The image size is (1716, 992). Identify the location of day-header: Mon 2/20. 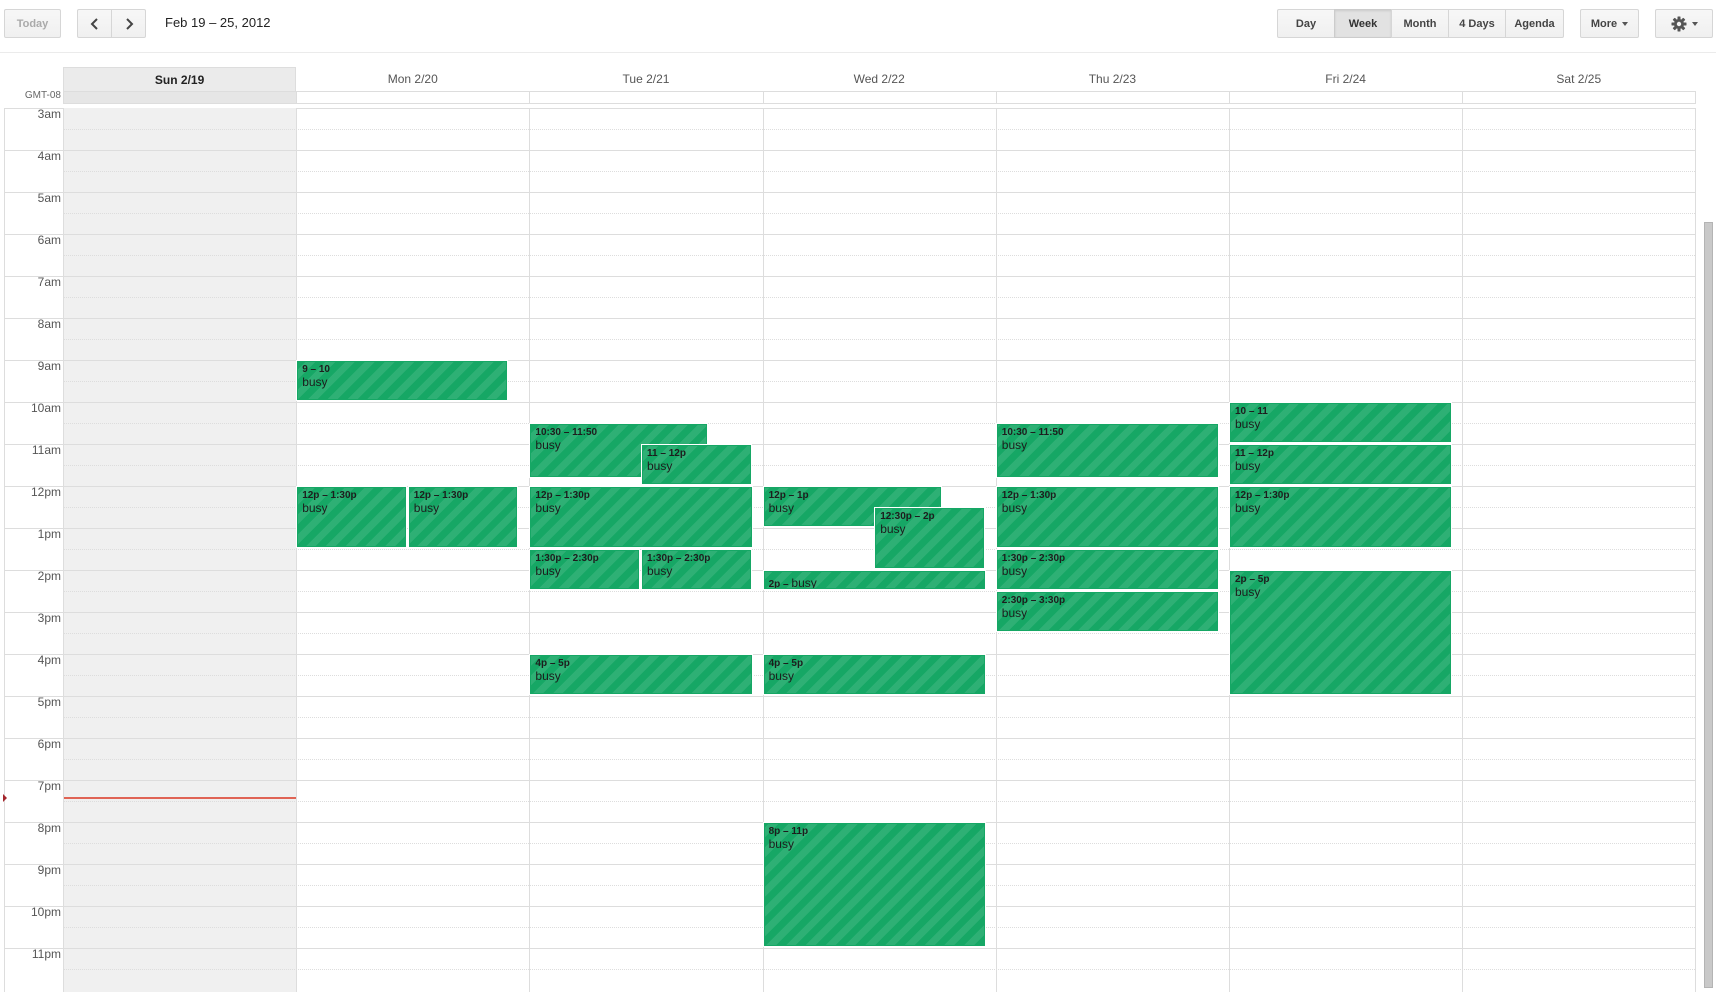
(412, 79).